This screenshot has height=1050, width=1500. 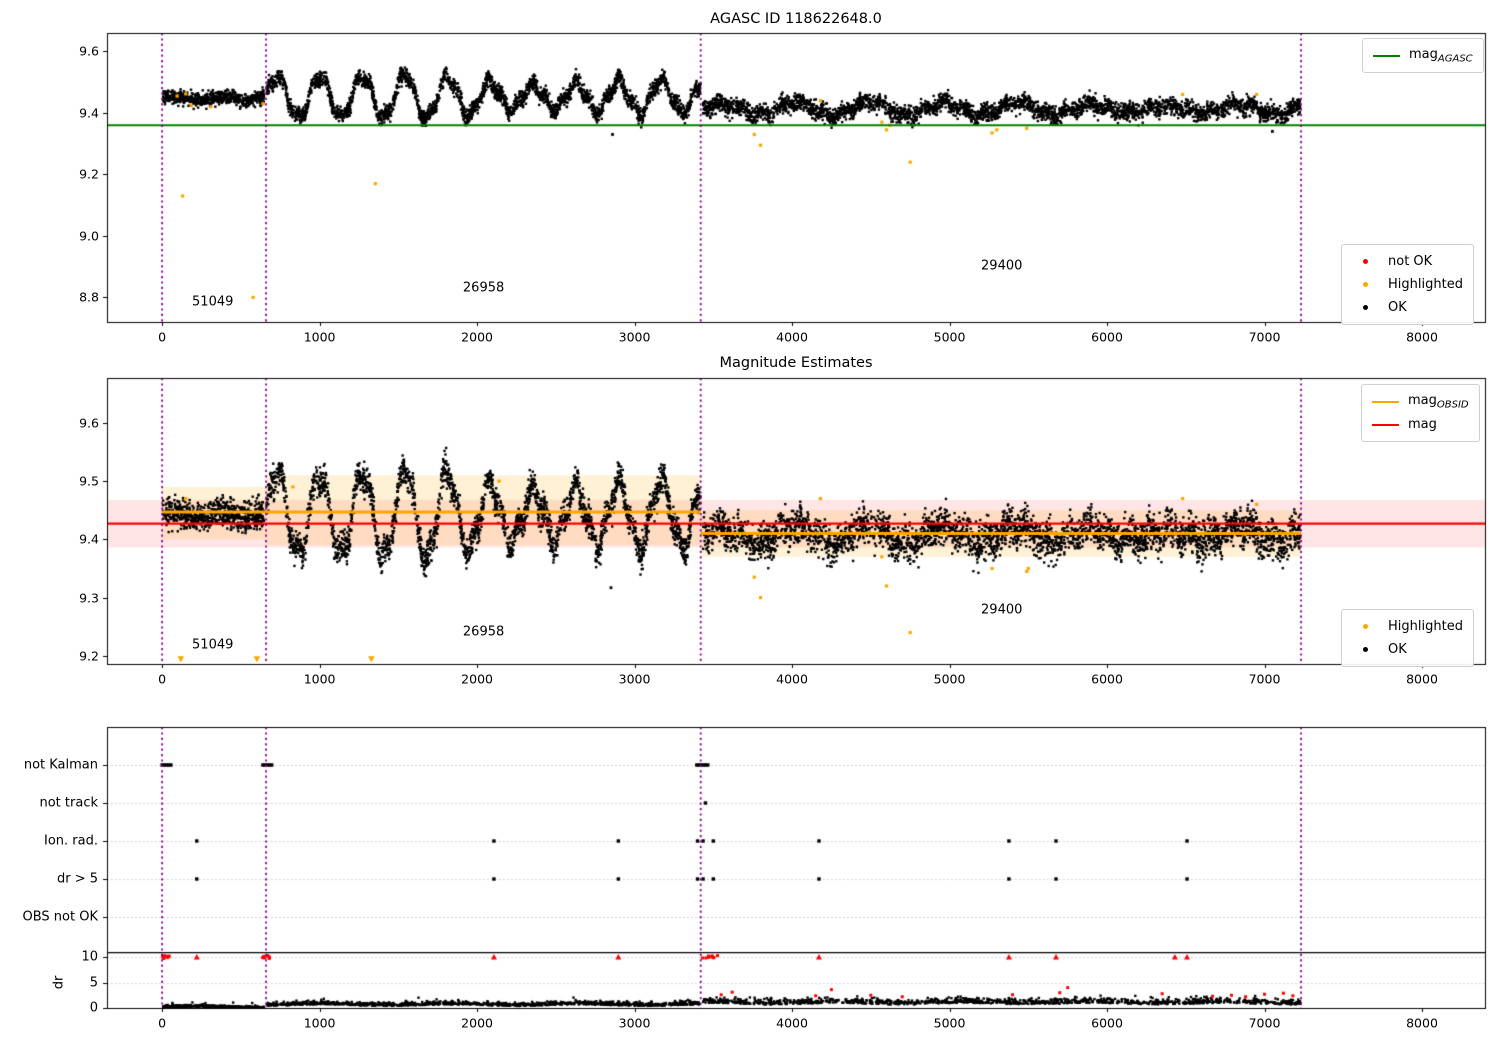 What do you see at coordinates (1425, 626) in the screenshot?
I see `legend-label-highlighted-2: Highlighted` at bounding box center [1425, 626].